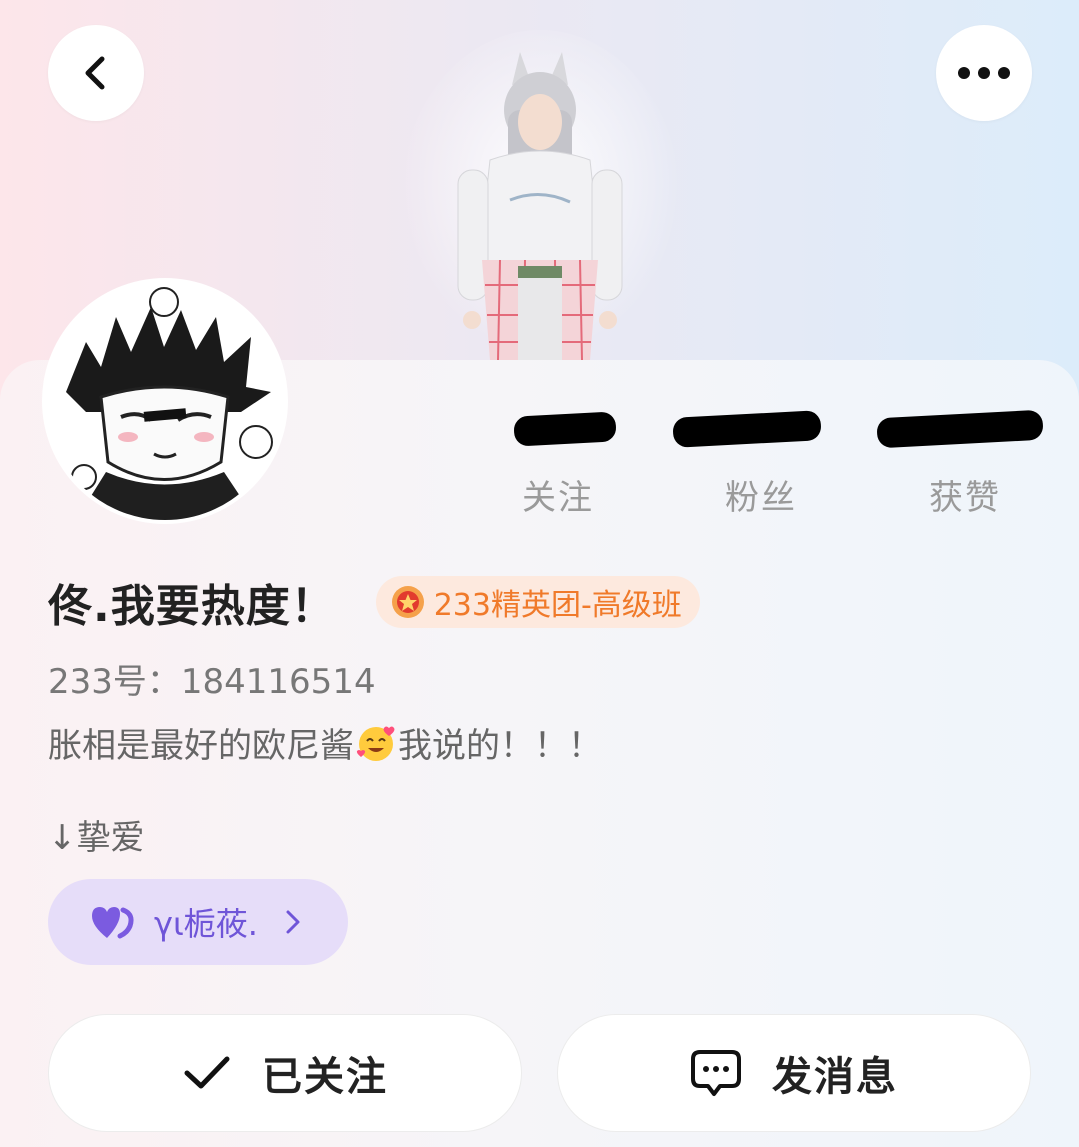 The image size is (1079, 1147). What do you see at coordinates (375, 743) in the screenshot?
I see `smiling-face-with-hearts-icon` at bounding box center [375, 743].